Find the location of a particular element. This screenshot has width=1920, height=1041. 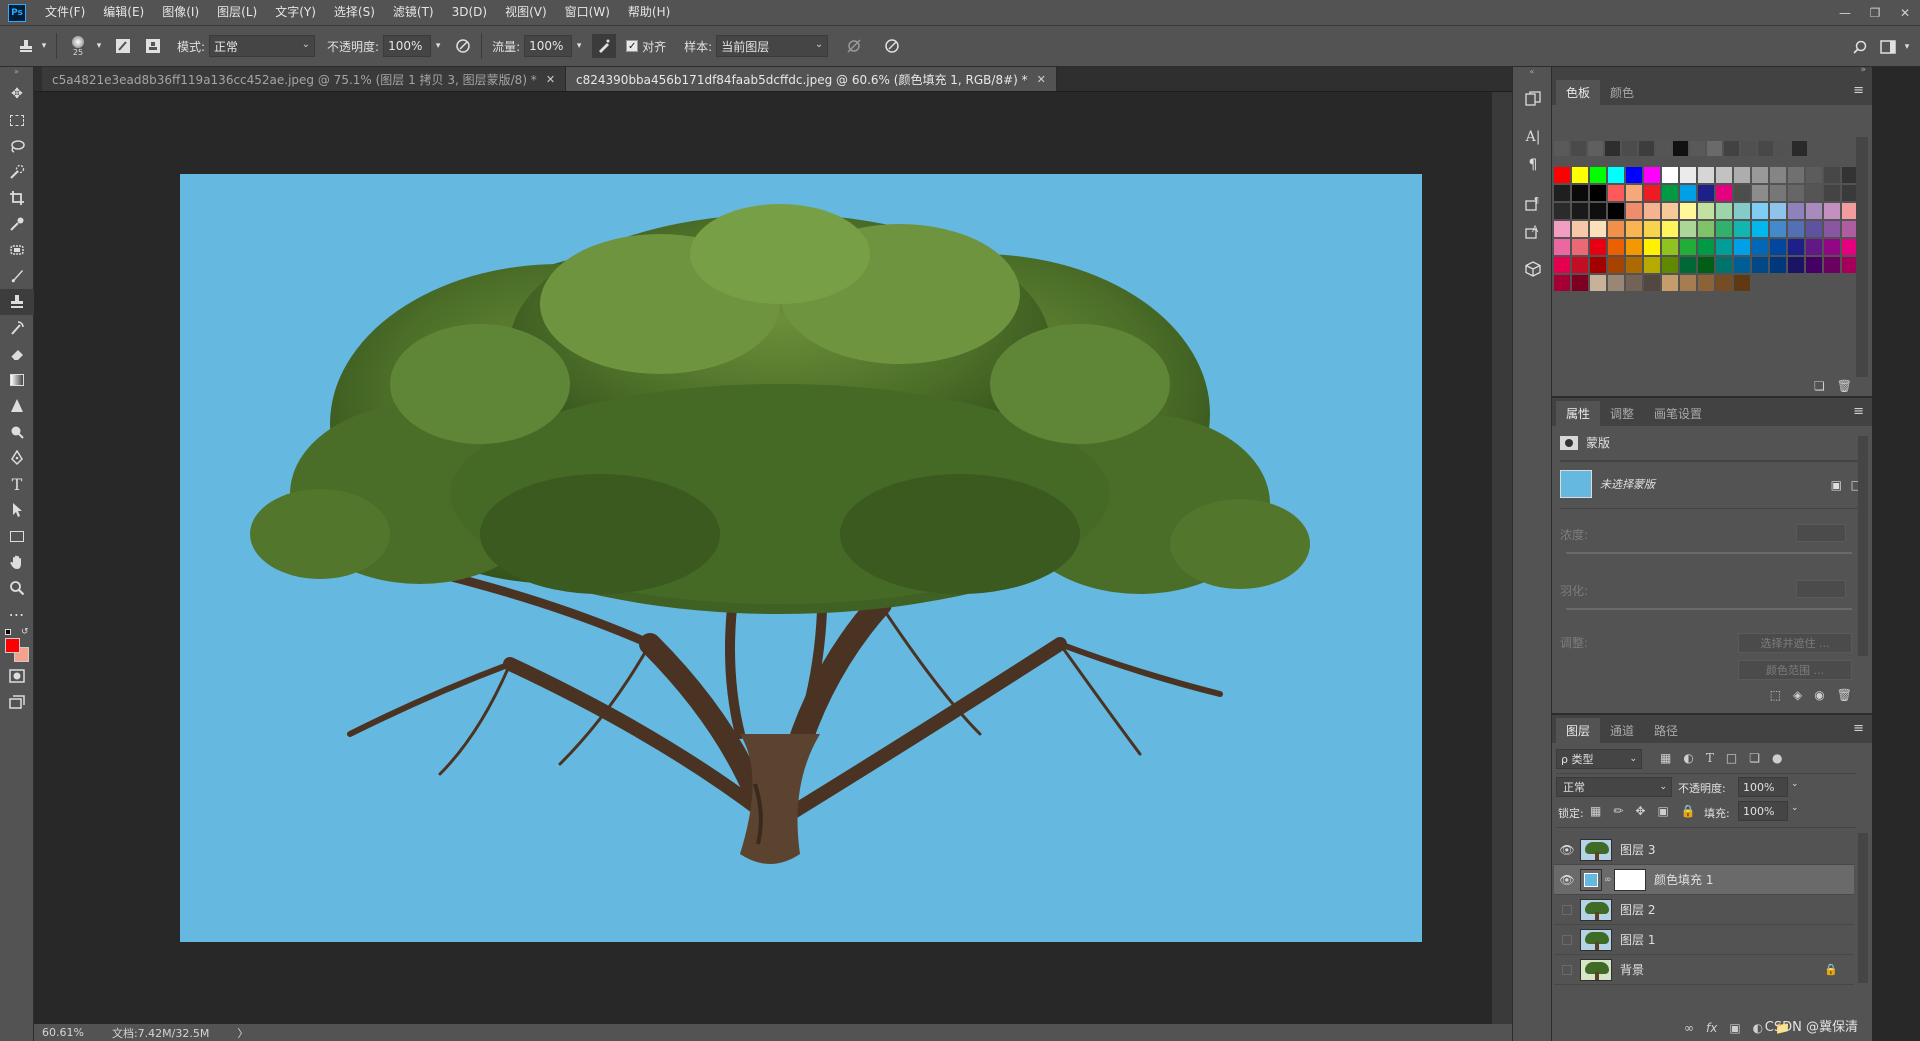

layer-opacity-input: 100% is located at coordinates (1763, 787).